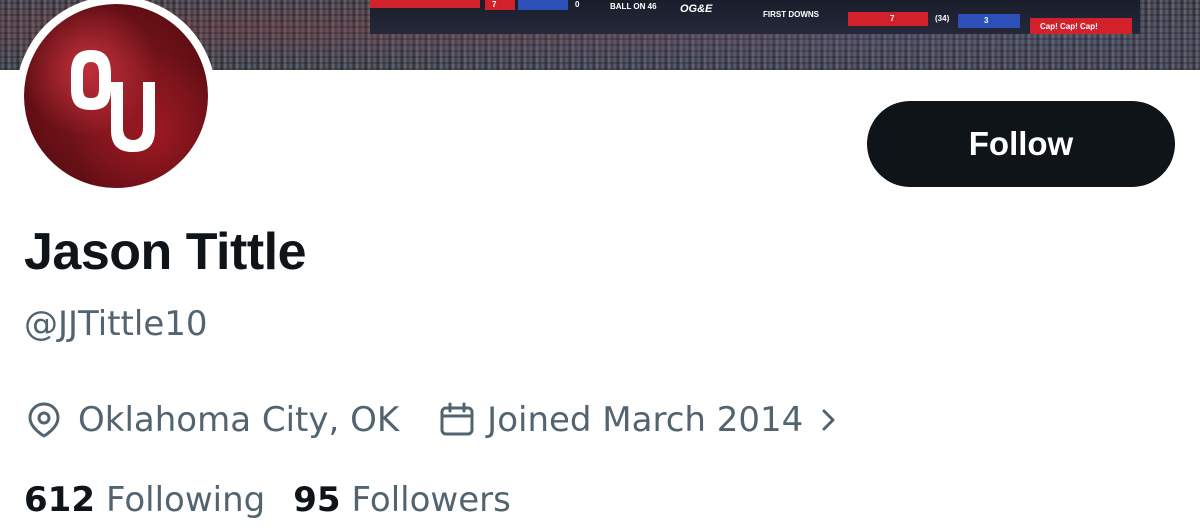 The width and height of the screenshot is (1200, 532). What do you see at coordinates (165, 252) in the screenshot?
I see `display-name: Jason Tittle` at bounding box center [165, 252].